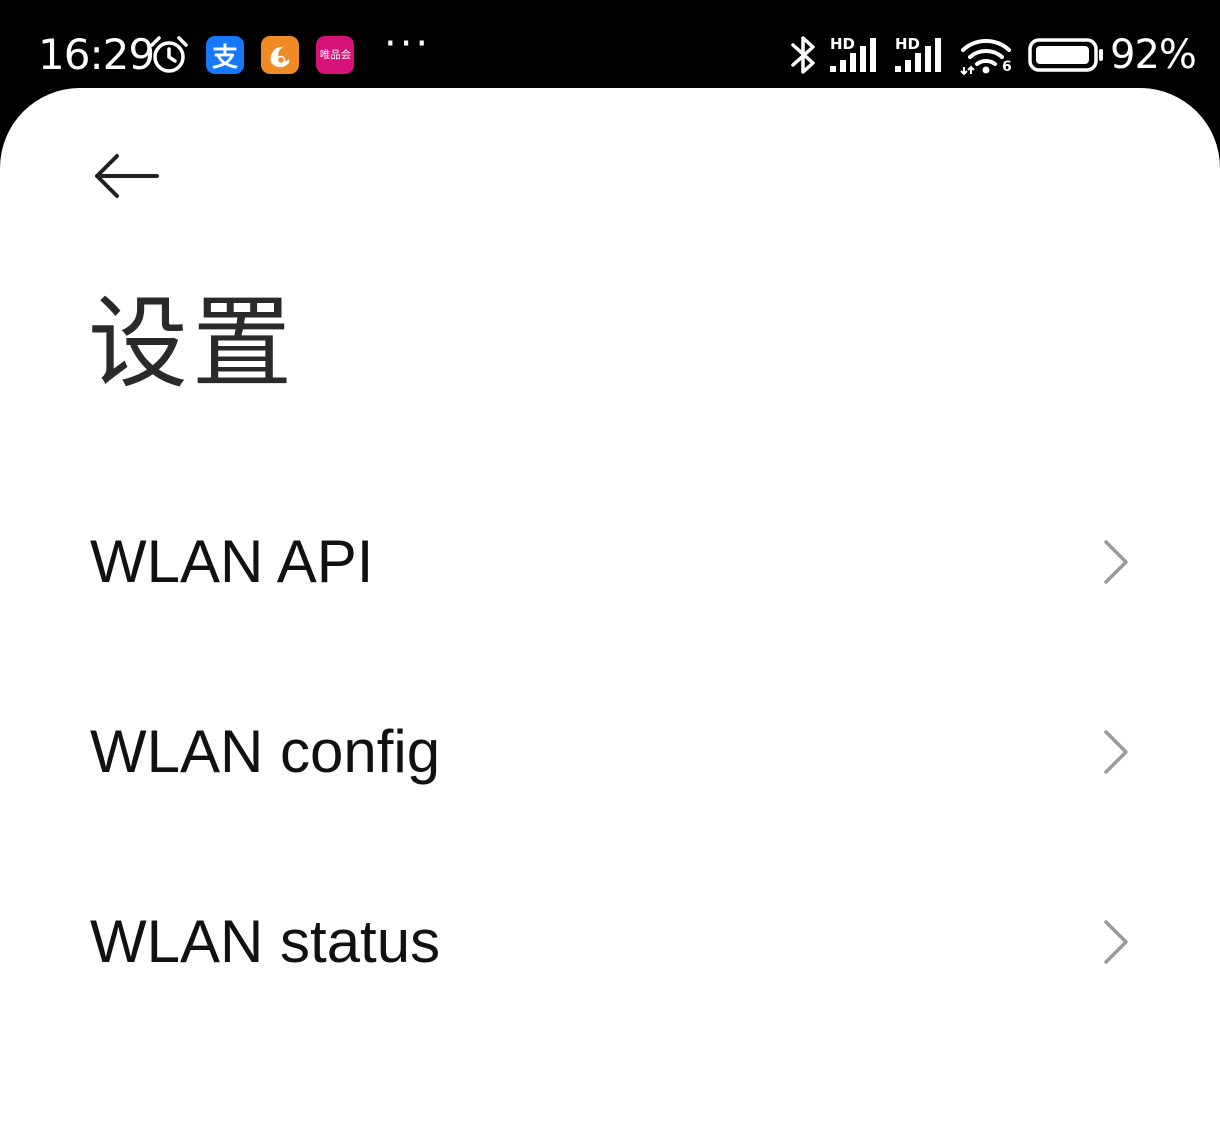  What do you see at coordinates (1065, 55) in the screenshot?
I see `battery-icon` at bounding box center [1065, 55].